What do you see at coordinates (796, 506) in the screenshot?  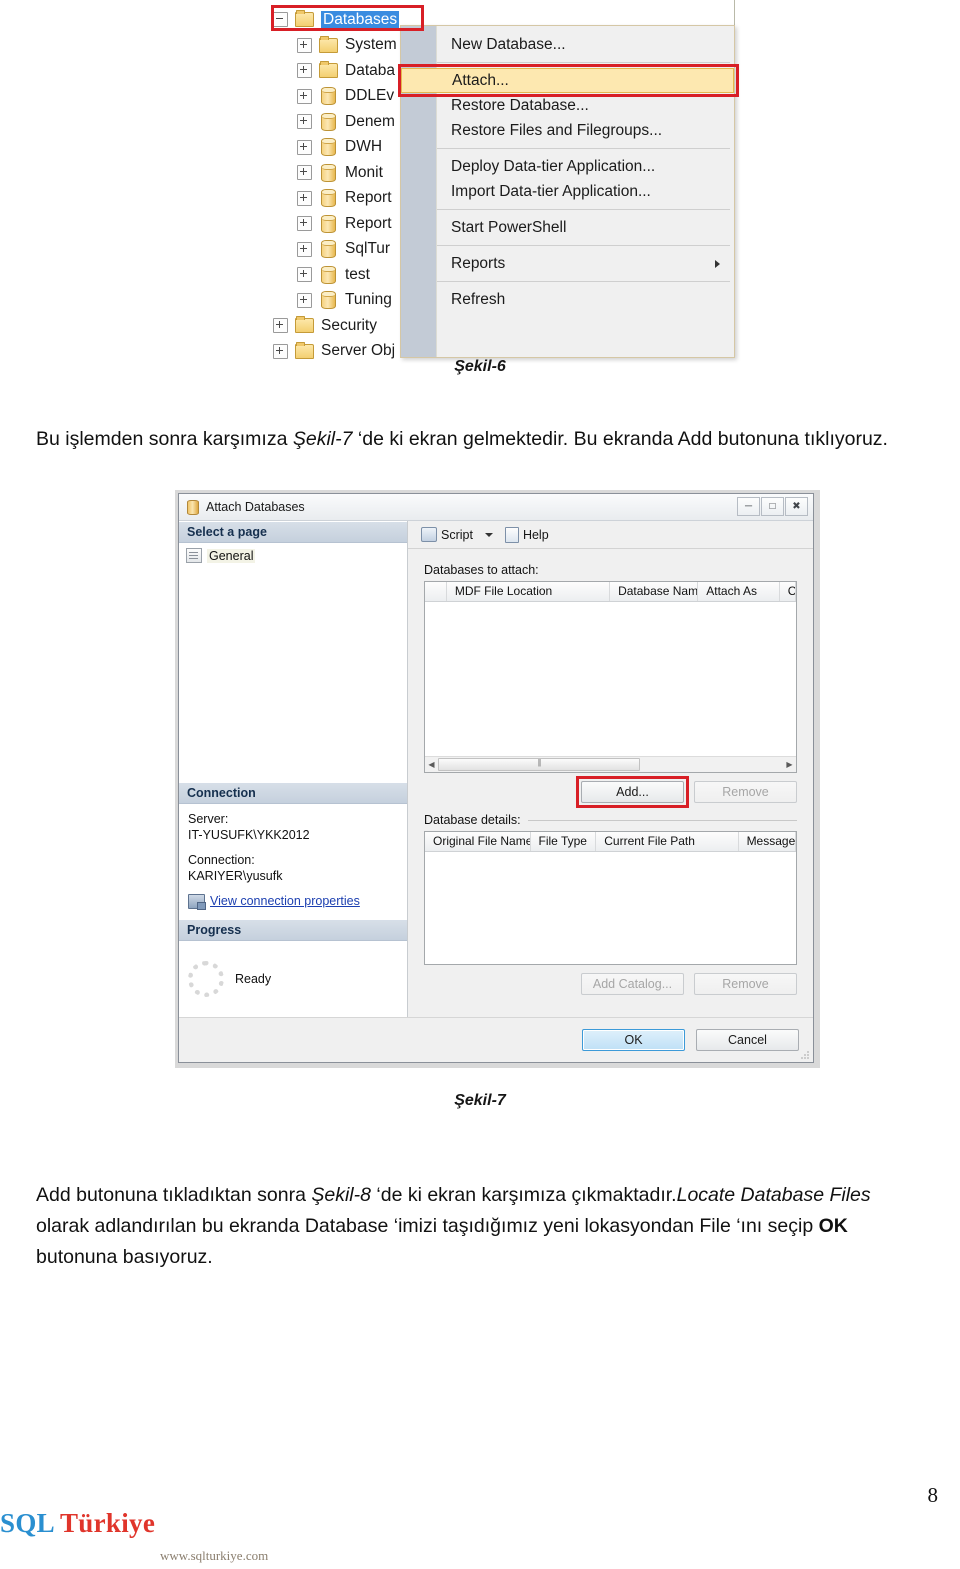 I see `close-icon: ✖` at bounding box center [796, 506].